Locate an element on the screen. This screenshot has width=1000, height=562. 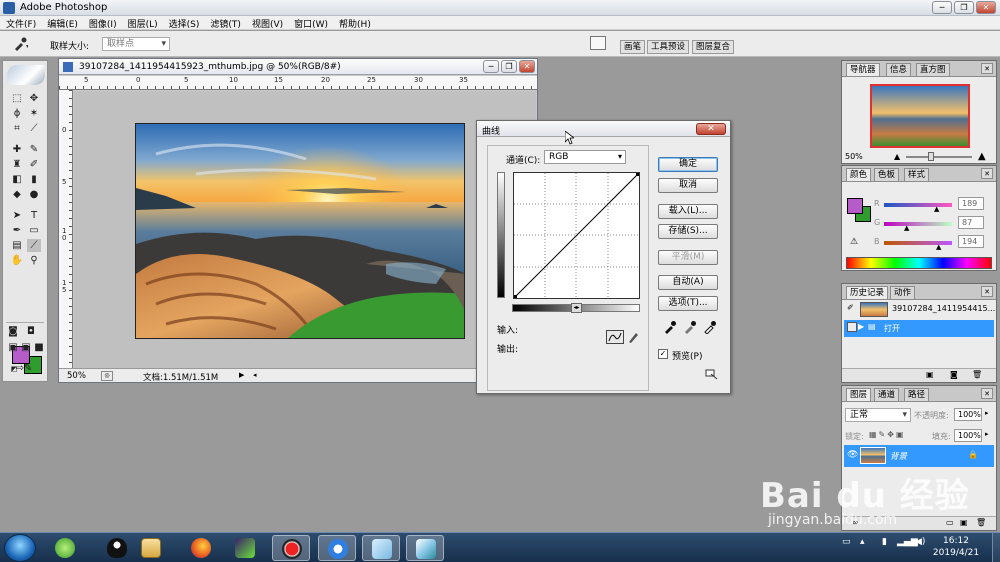
new-layer-icon: ▣ is located at coordinates (964, 522).